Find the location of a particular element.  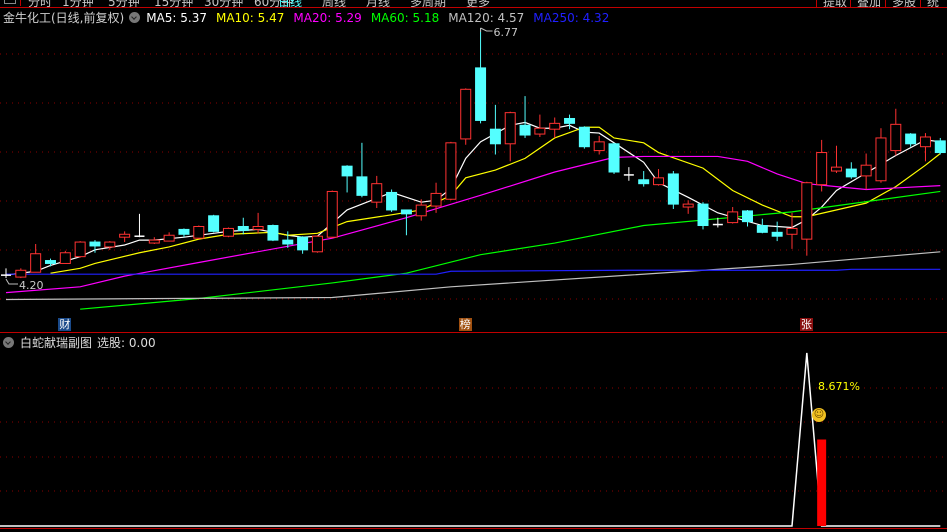

percent-label: 8.671% is located at coordinates (839, 386).